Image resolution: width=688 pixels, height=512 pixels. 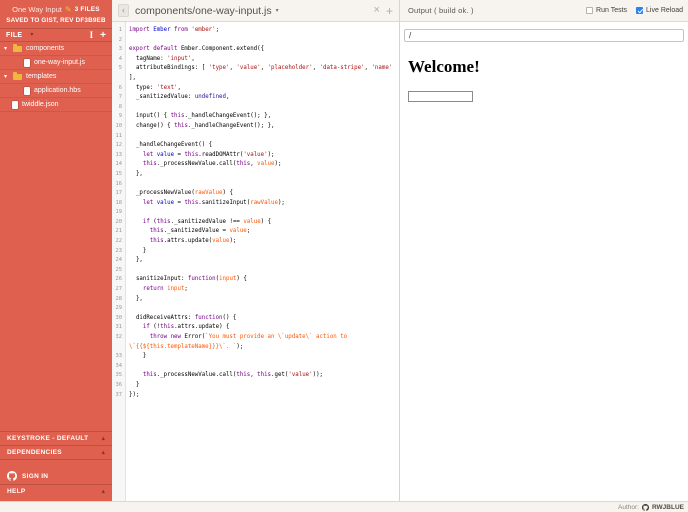 What do you see at coordinates (56, 63) in the screenshot?
I see `tree-item-one-way-input-js: one-way-input.js` at bounding box center [56, 63].